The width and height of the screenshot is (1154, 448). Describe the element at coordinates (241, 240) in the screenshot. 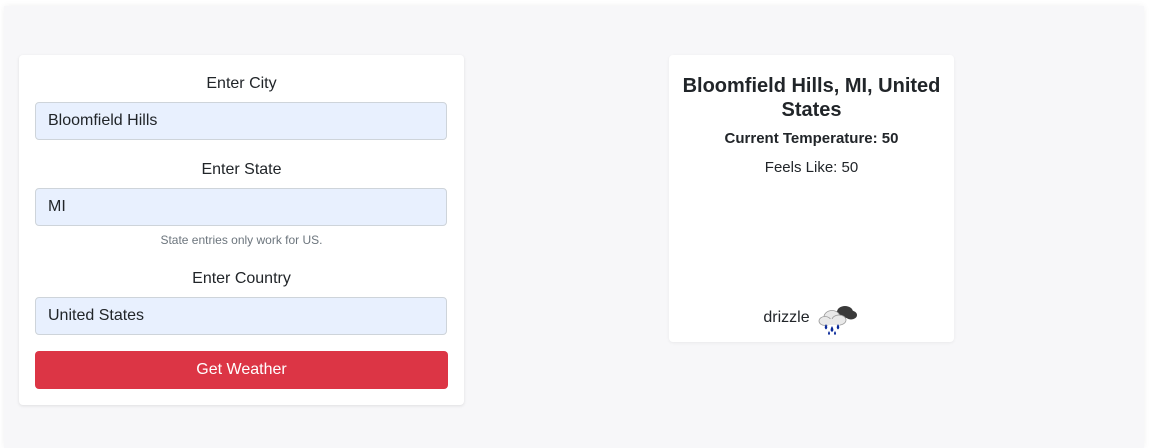

I see `state-hint: State entries only work for US.` at that location.